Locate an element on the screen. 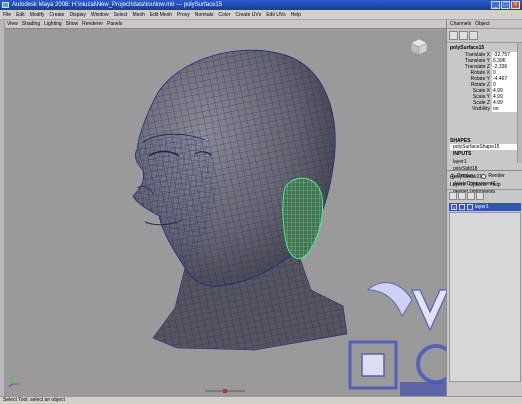  layer-menu-layers: Layers is located at coordinates (457, 185).